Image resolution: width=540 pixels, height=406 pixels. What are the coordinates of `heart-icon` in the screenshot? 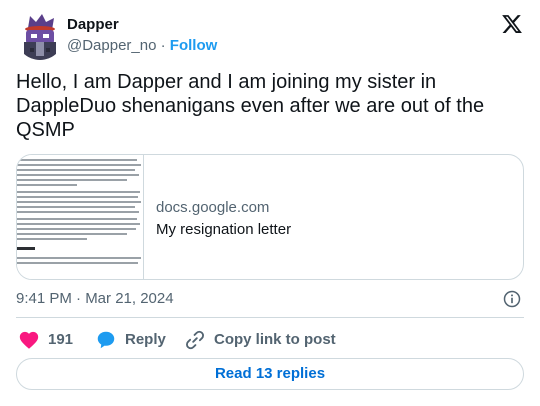 It's located at (29, 340).